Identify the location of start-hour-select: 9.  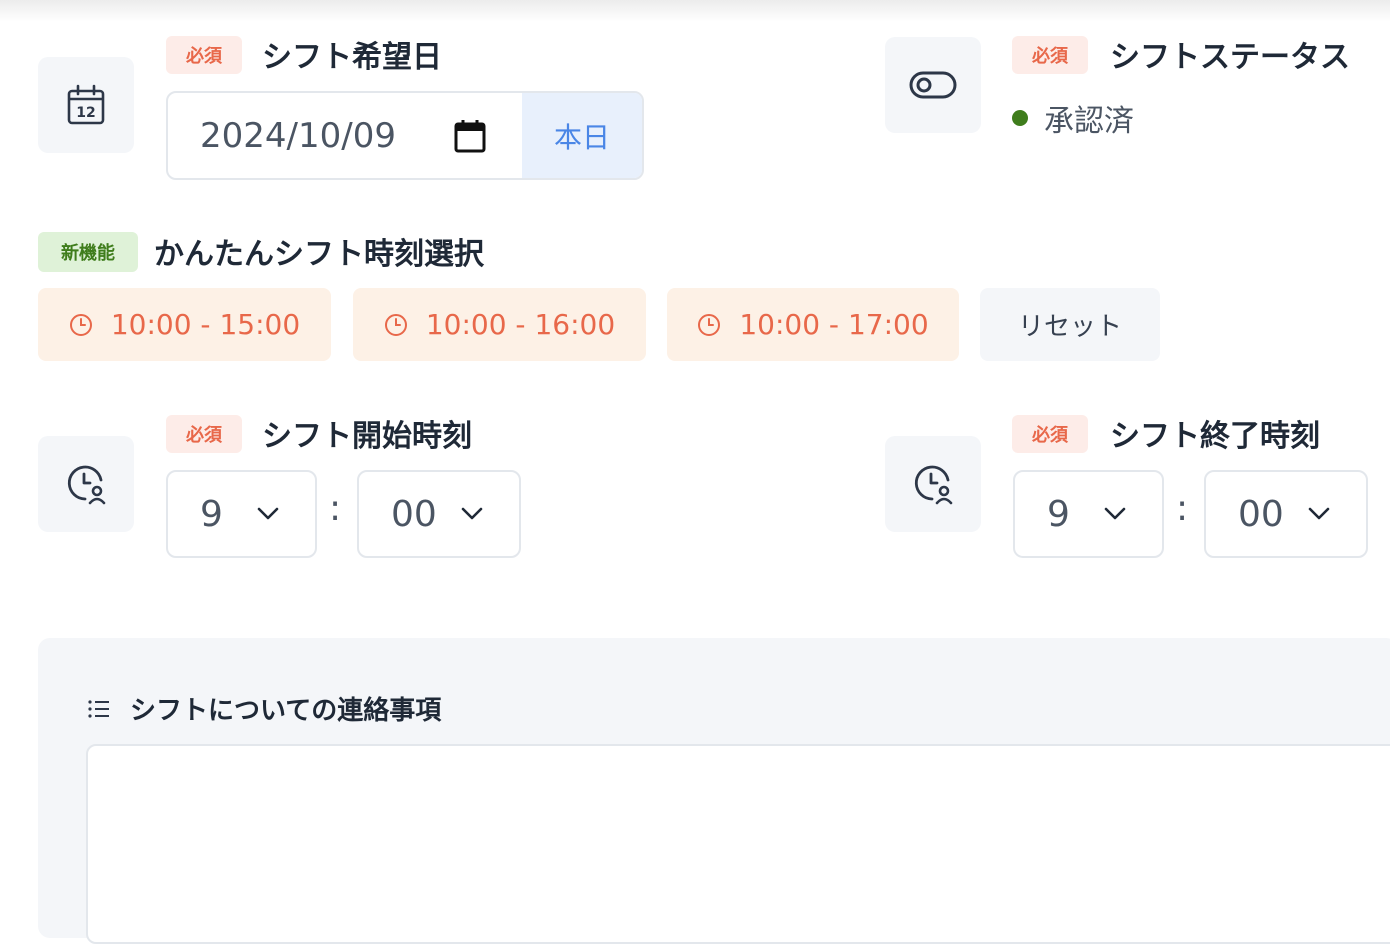
(241, 514).